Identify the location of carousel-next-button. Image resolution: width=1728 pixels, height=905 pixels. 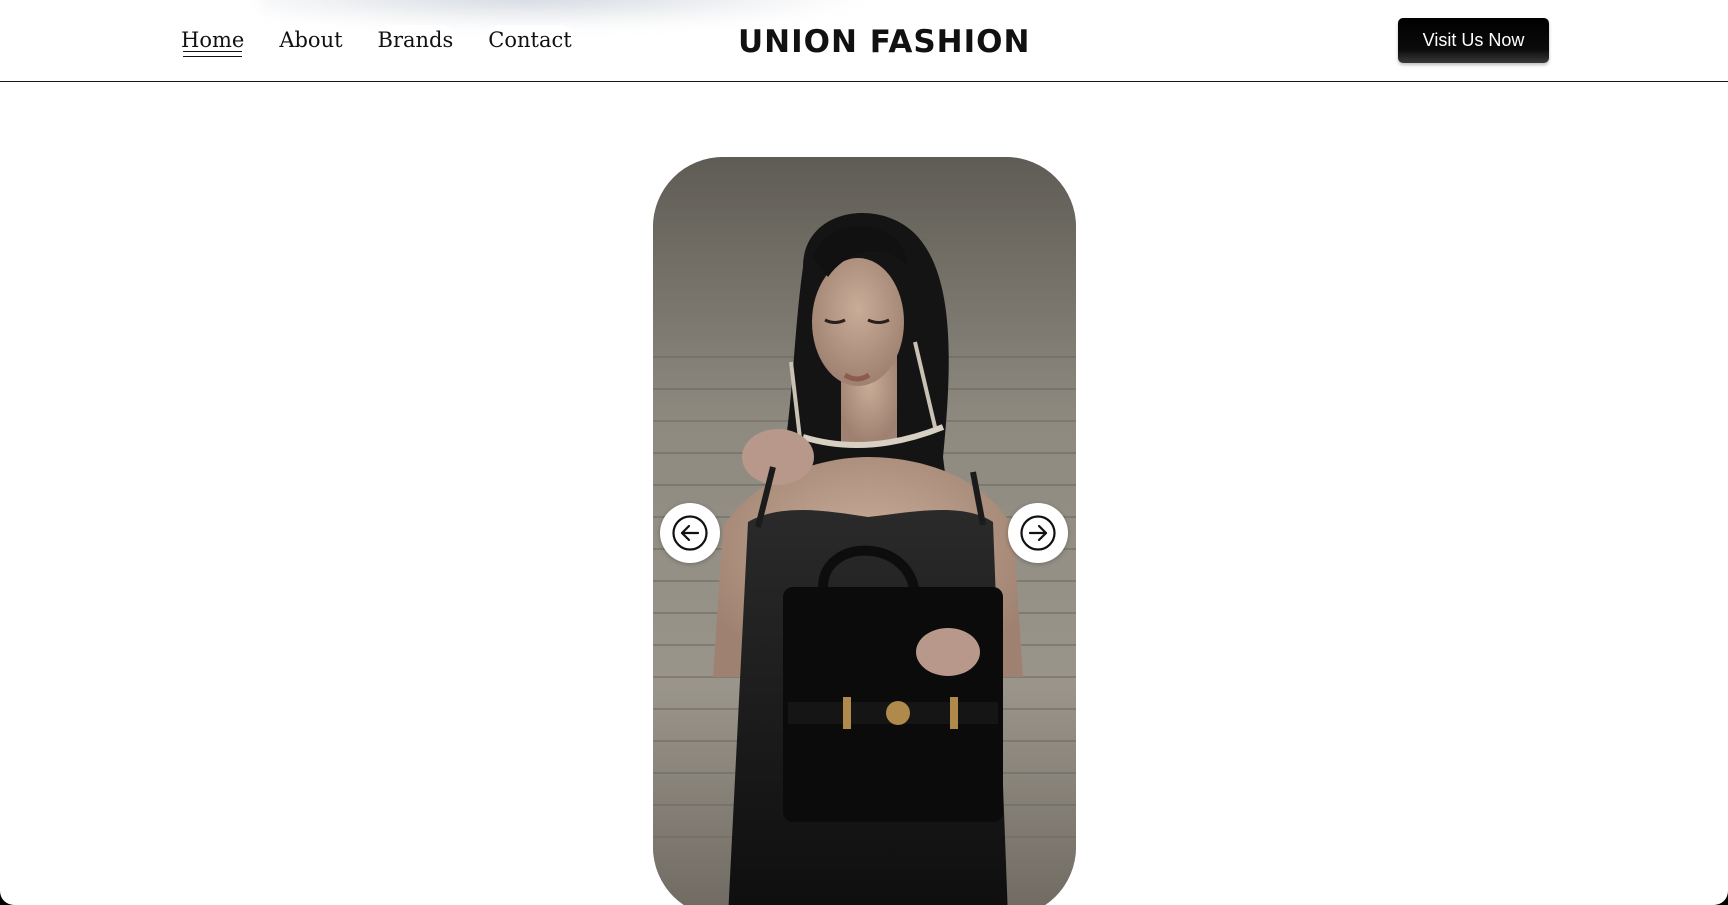
(1038, 533).